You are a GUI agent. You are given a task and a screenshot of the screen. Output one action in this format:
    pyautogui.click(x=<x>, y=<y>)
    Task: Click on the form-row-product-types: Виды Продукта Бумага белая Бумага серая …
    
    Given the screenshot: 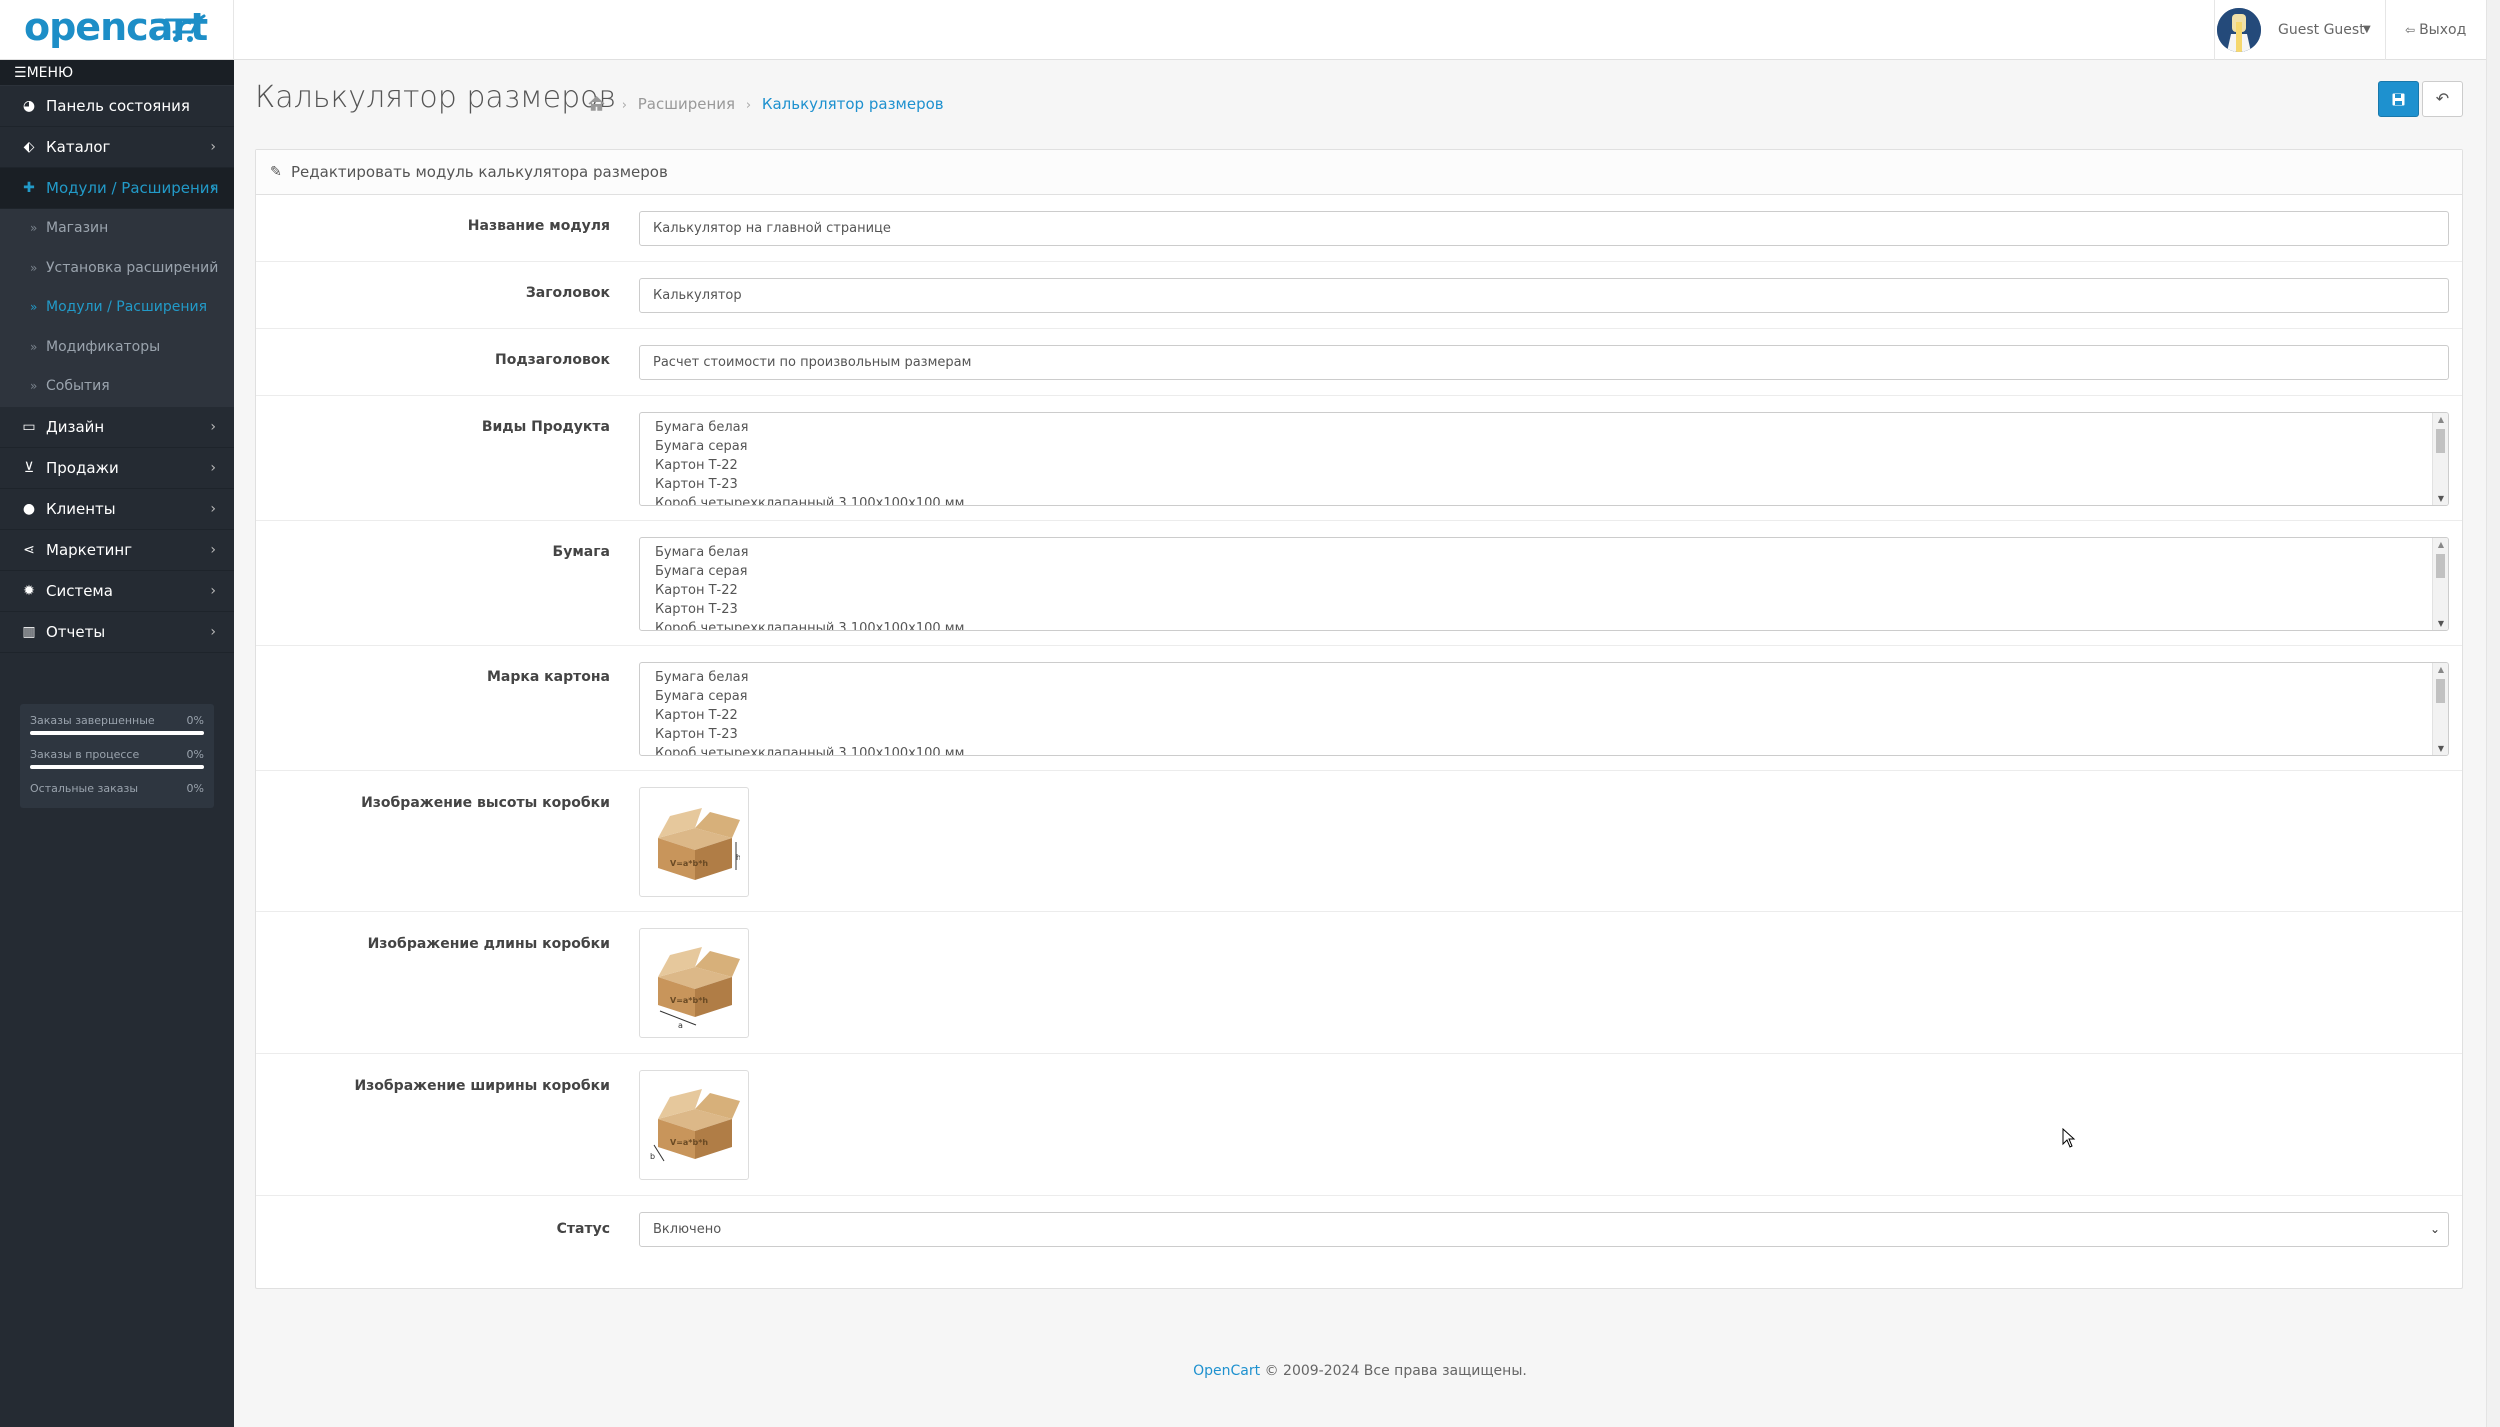 What is the action you would take?
    pyautogui.click(x=1359, y=458)
    